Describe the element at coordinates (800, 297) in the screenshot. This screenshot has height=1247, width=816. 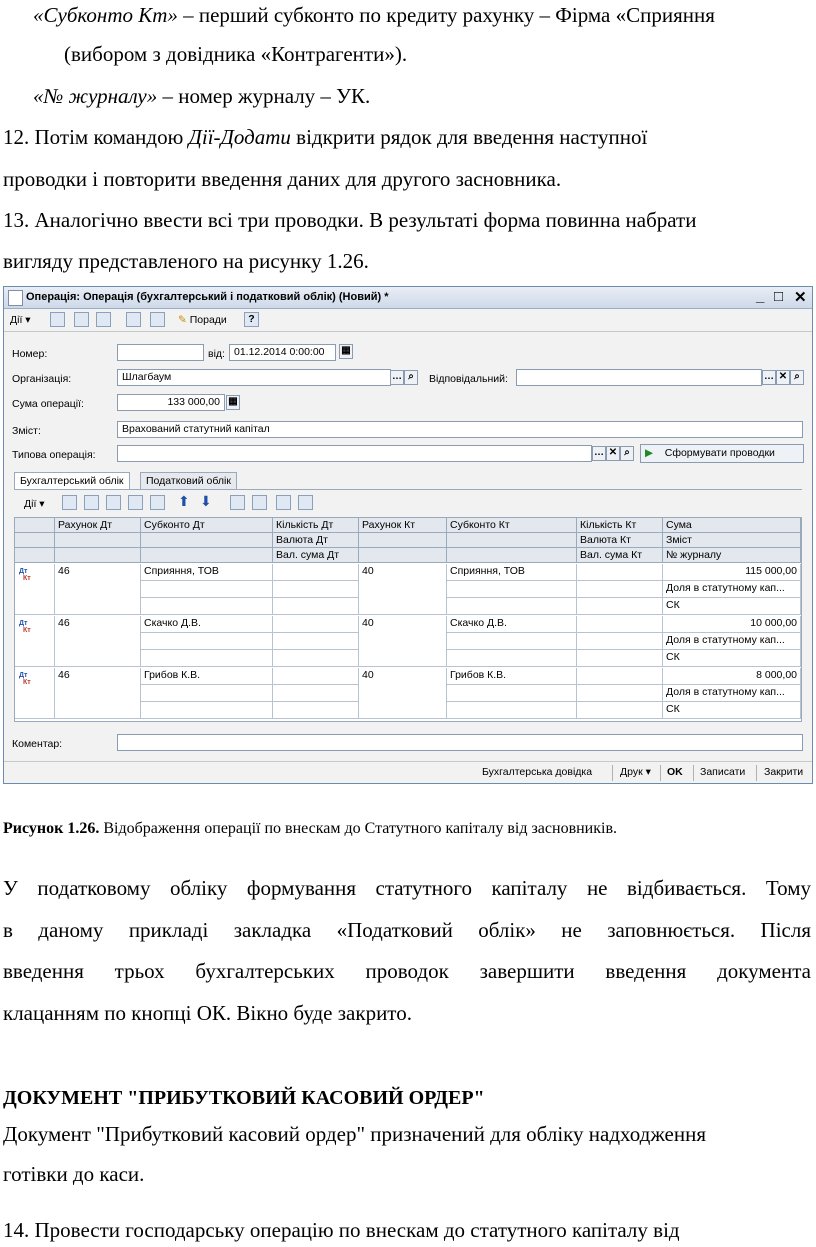
I see `close-window-button: ✕` at that location.